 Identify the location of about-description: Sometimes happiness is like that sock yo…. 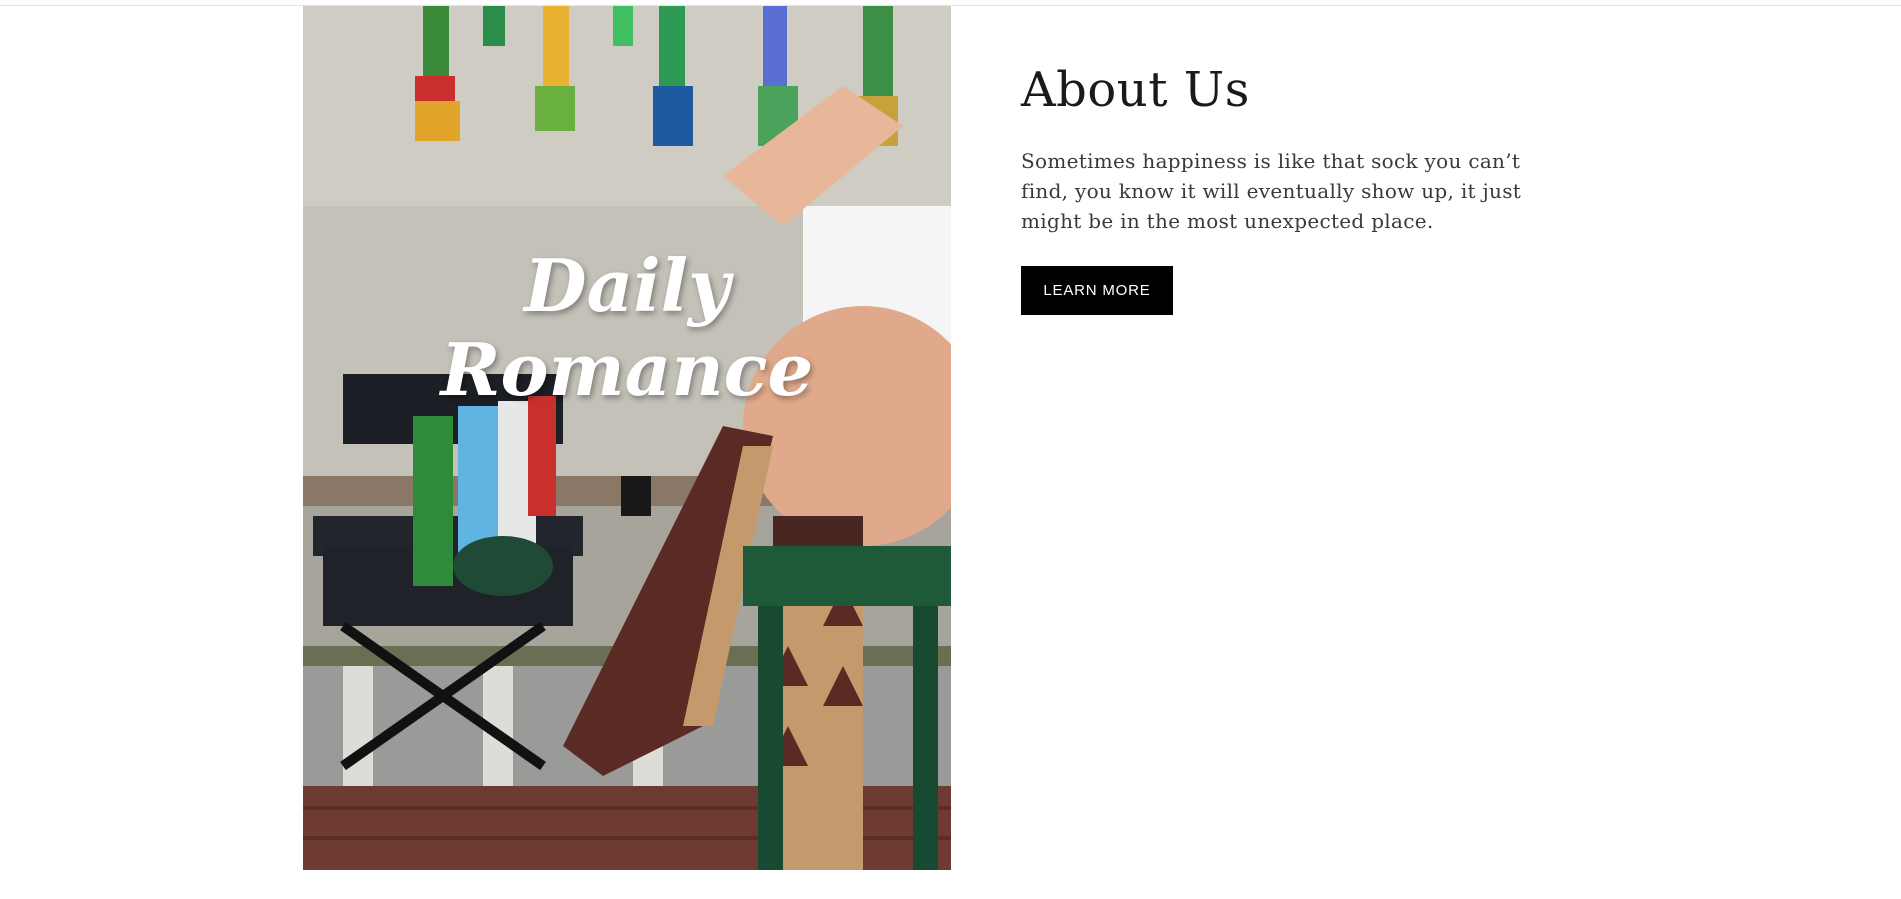
(1271, 191).